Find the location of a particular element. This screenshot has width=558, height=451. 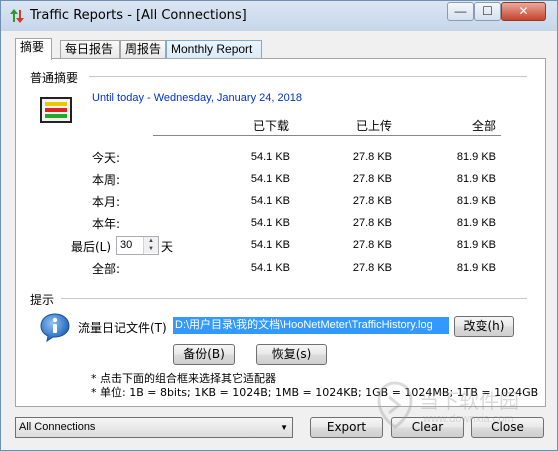

lastdays-upload: 27.8 KB is located at coordinates (372, 245).